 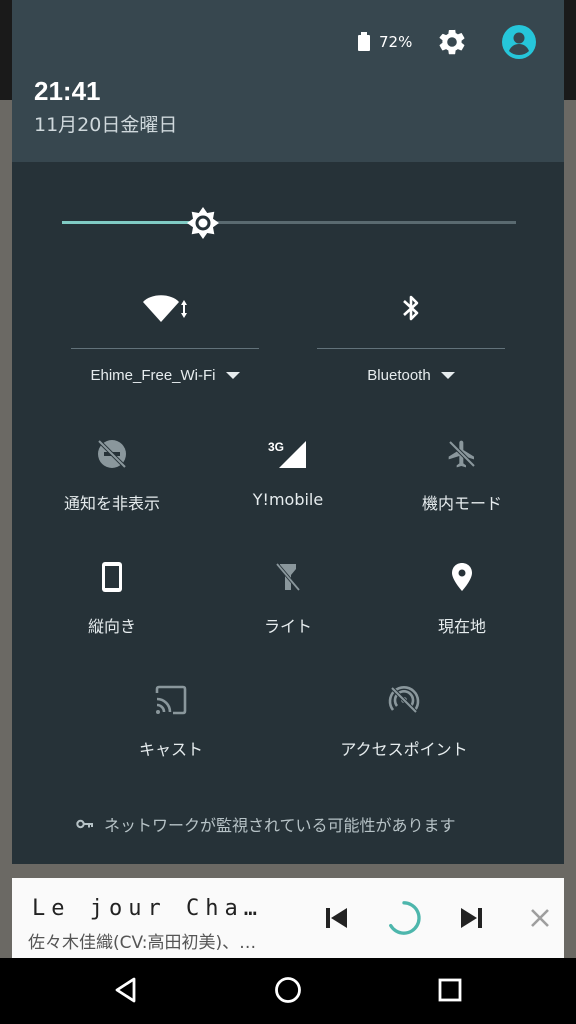 I want to click on network-monitoring-text: ネットワークが監視されている可能性があります, so click(x=280, y=825).